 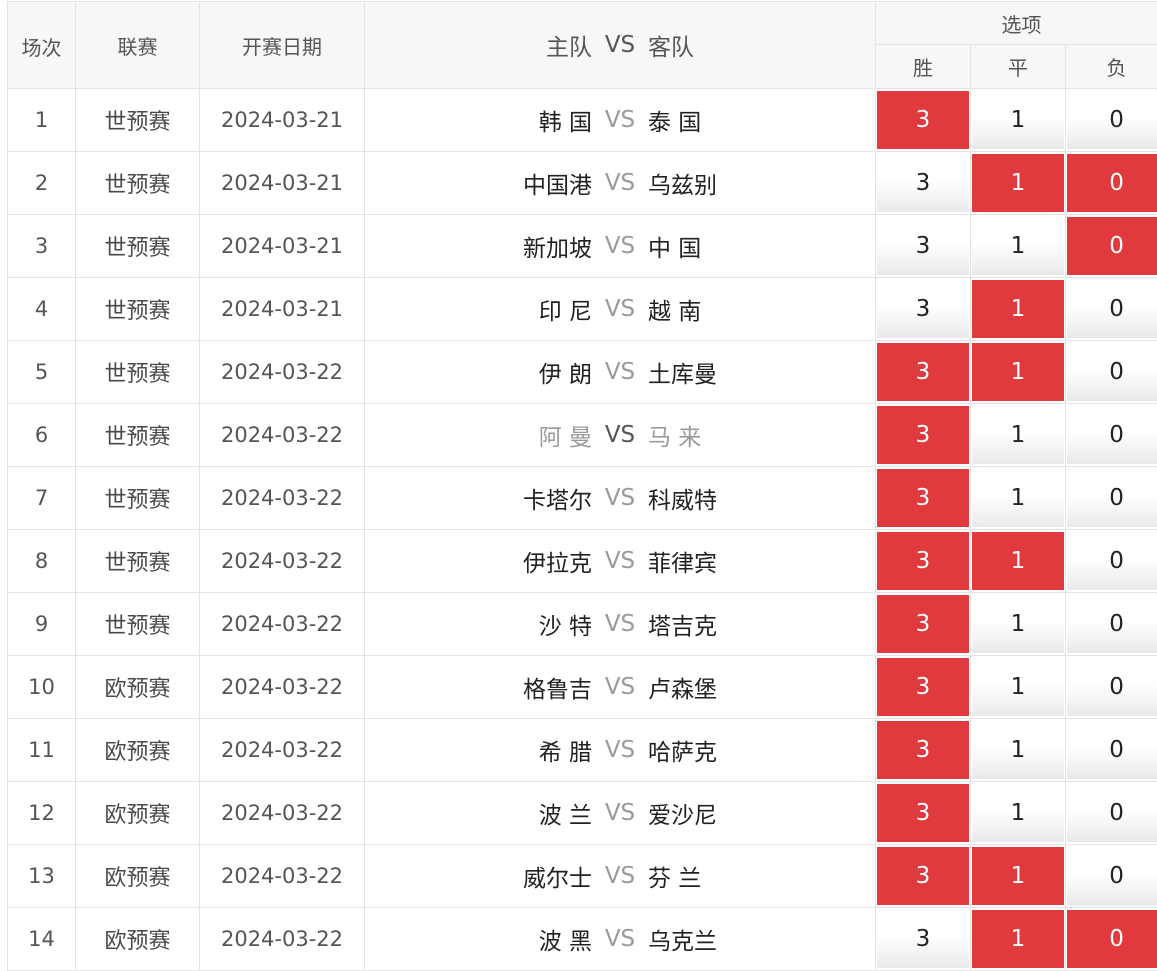 What do you see at coordinates (492, 687) in the screenshot?
I see `home-team: 格鲁吉` at bounding box center [492, 687].